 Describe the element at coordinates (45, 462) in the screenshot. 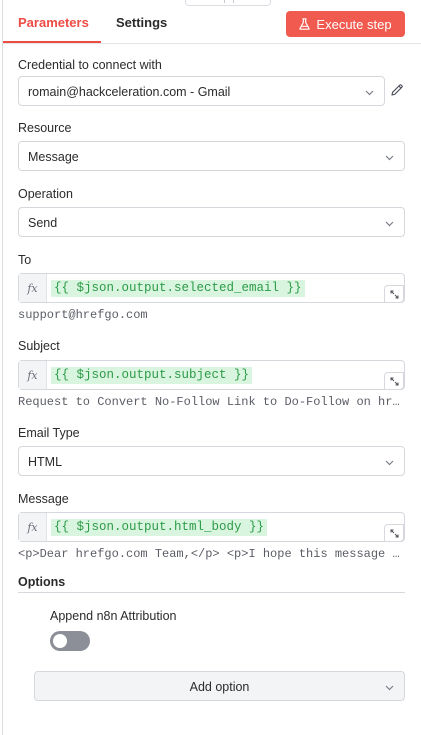

I see `email-type-value: HTML` at that location.